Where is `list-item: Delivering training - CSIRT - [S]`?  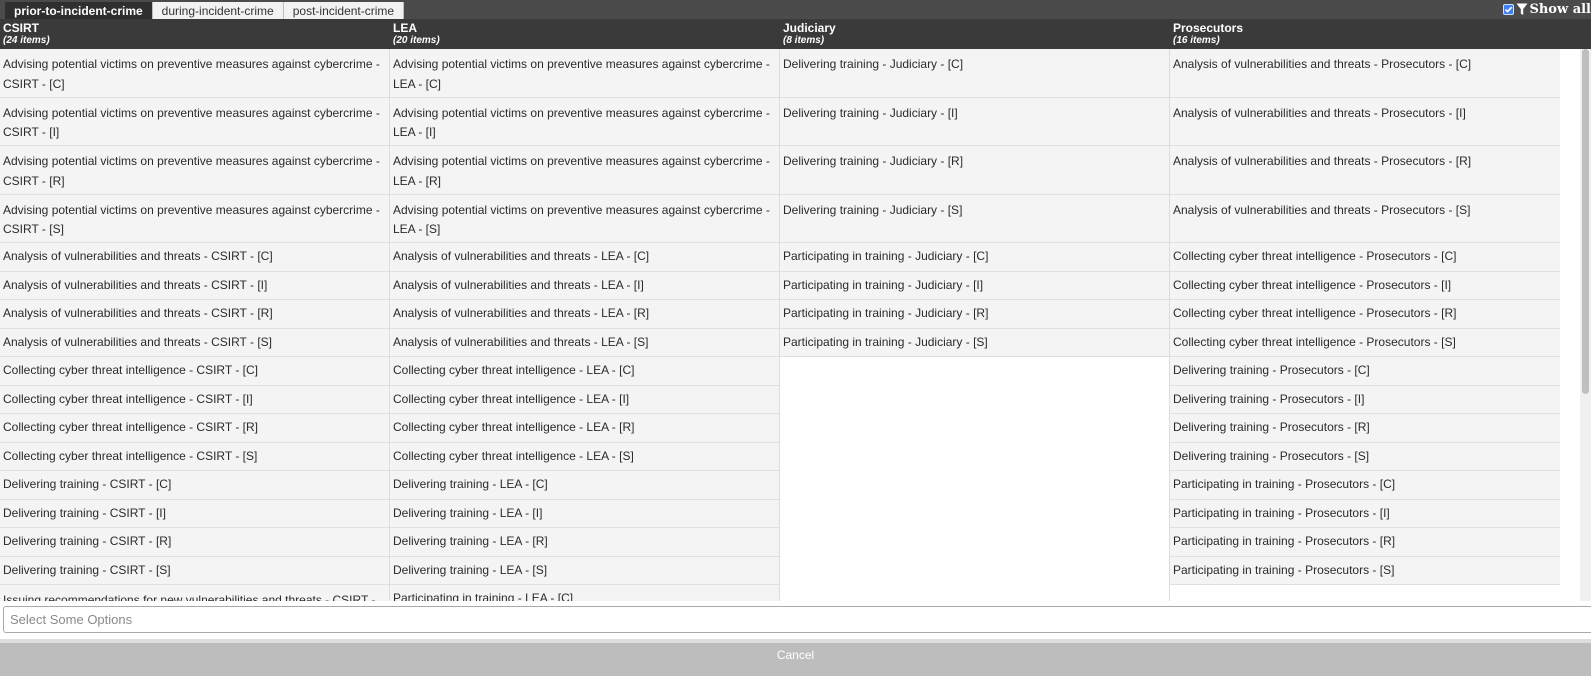
list-item: Delivering training - CSIRT - [S] is located at coordinates (194, 570).